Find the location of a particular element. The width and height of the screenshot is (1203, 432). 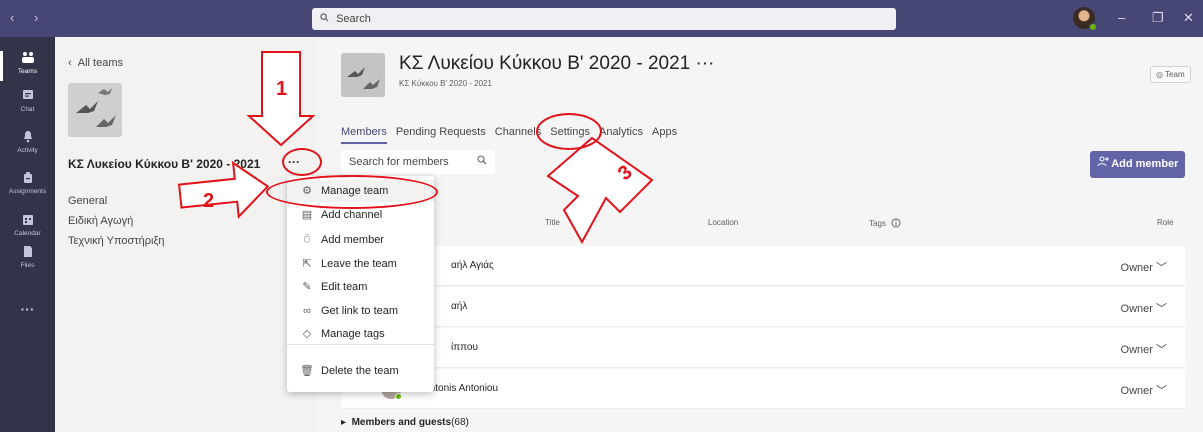

channel-general: General is located at coordinates (87, 201).